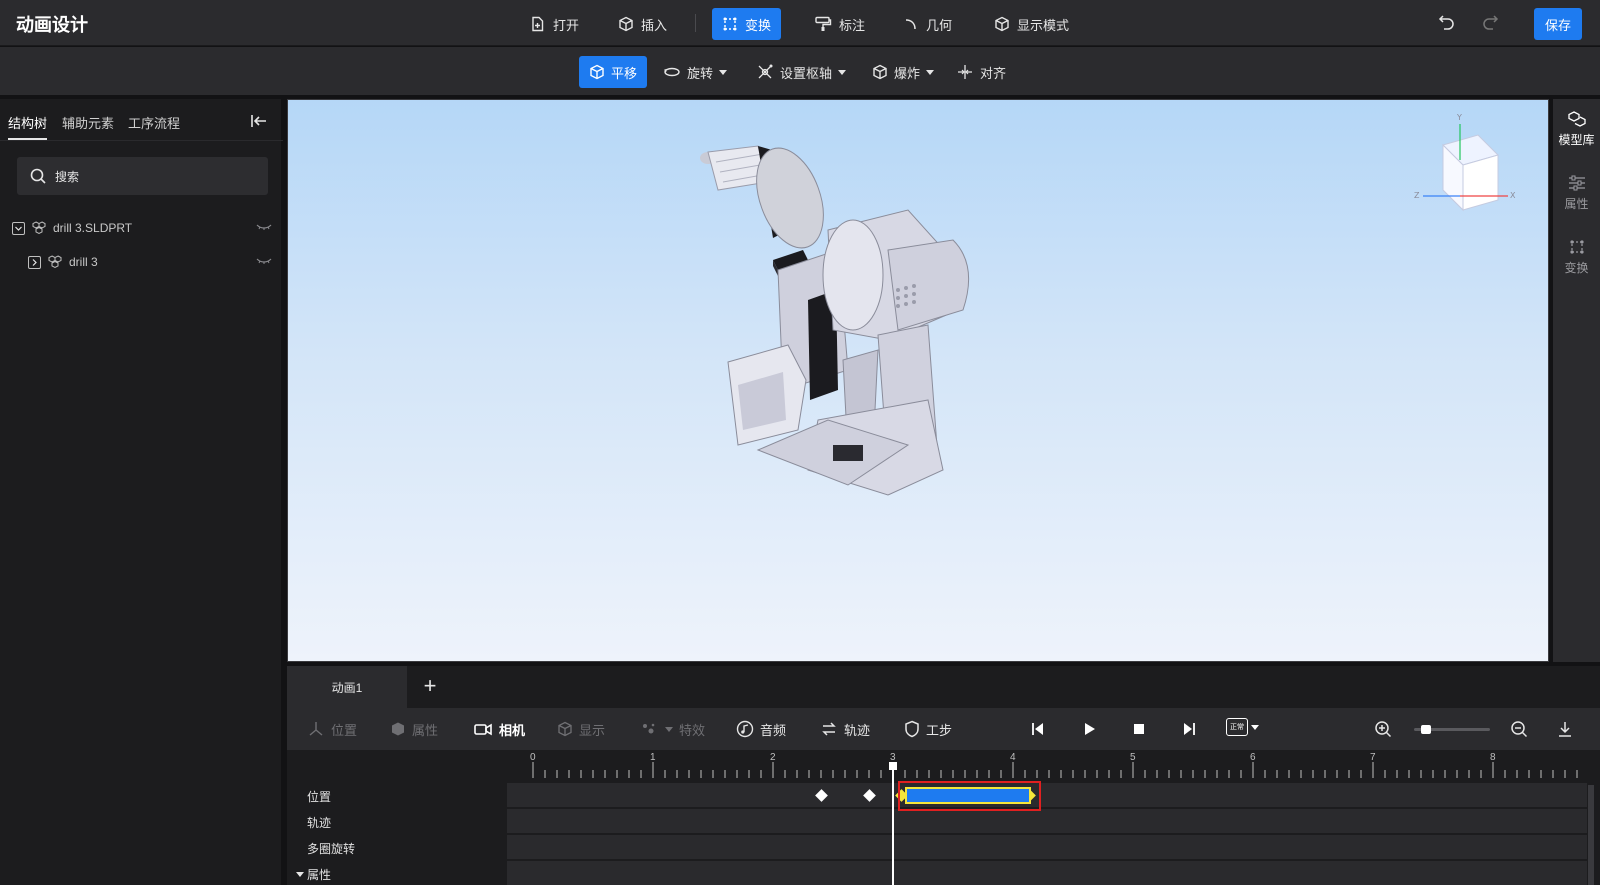 This screenshot has height=885, width=1600. I want to click on add-animation-button: +, so click(430, 686).